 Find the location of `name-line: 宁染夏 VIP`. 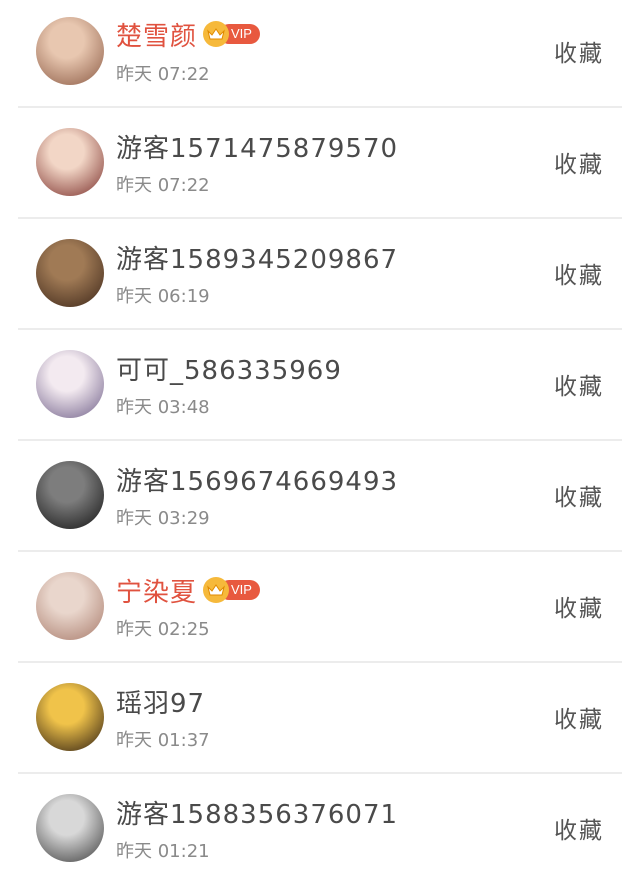

name-line: 宁染夏 VIP is located at coordinates (188, 590).